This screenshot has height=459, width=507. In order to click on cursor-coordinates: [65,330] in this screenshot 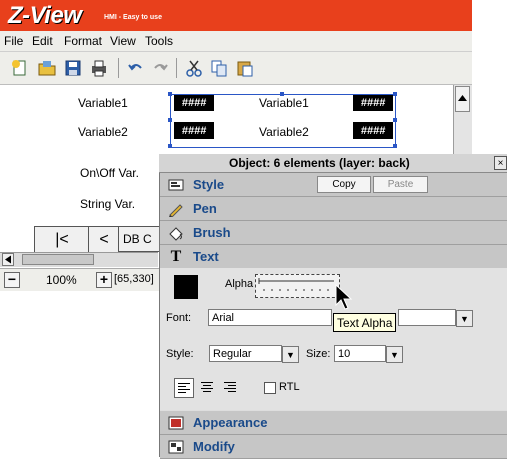, I will do `click(134, 279)`.